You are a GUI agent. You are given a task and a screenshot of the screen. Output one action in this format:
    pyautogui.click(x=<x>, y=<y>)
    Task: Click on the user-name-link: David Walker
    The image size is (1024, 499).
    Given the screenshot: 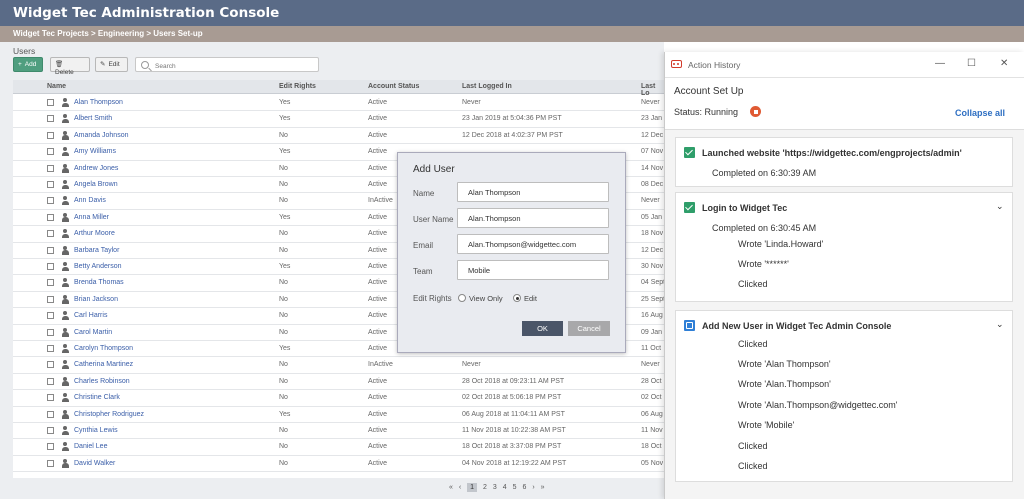 What is the action you would take?
    pyautogui.click(x=94, y=463)
    